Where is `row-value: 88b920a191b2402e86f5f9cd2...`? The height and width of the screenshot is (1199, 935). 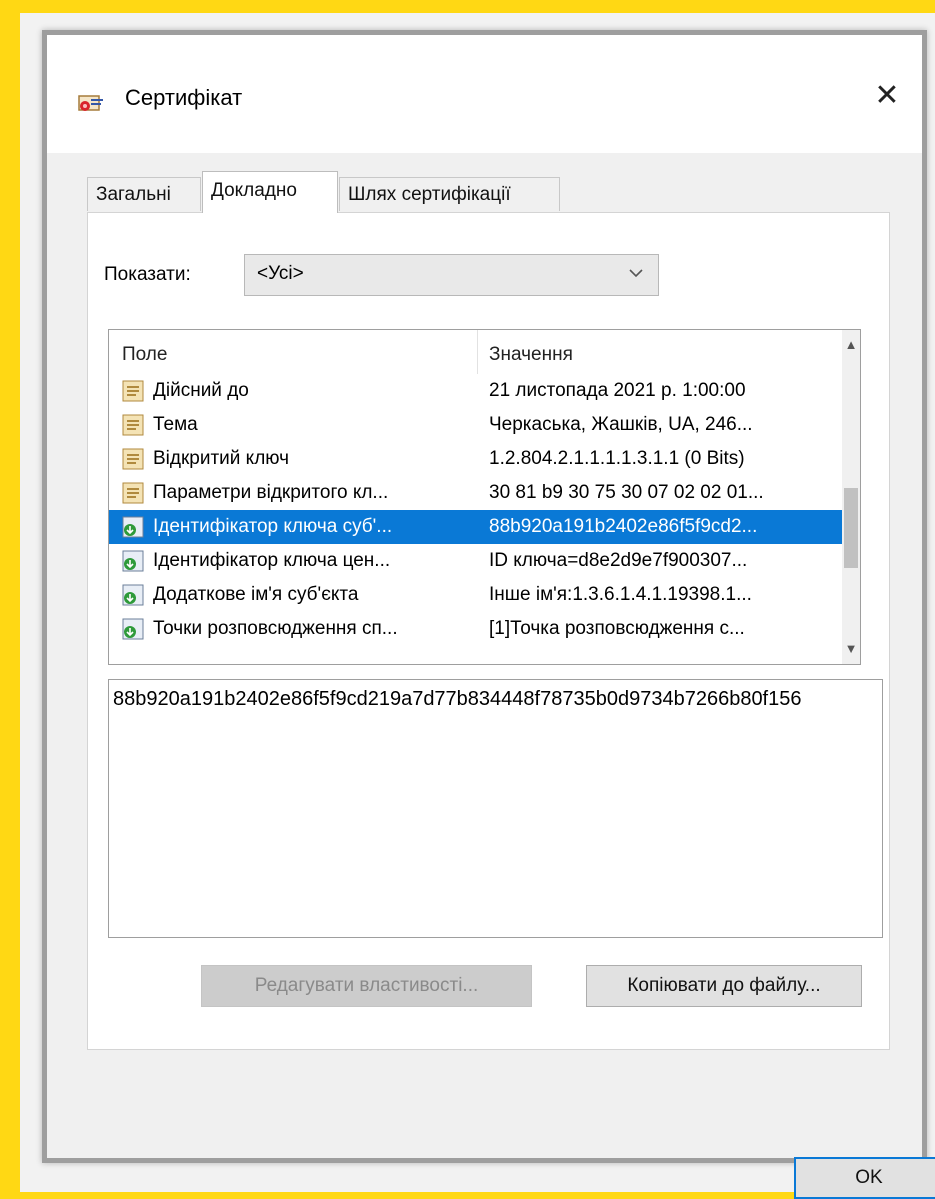
row-value: 88b920a191b2402e86f5f9cd2... is located at coordinates (623, 526).